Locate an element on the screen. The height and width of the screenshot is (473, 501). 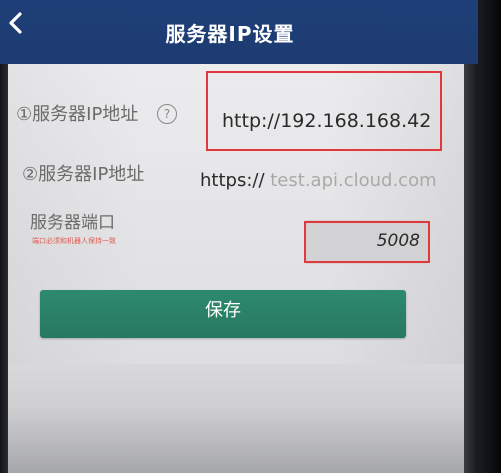
save-button: 保存 is located at coordinates (223, 314).